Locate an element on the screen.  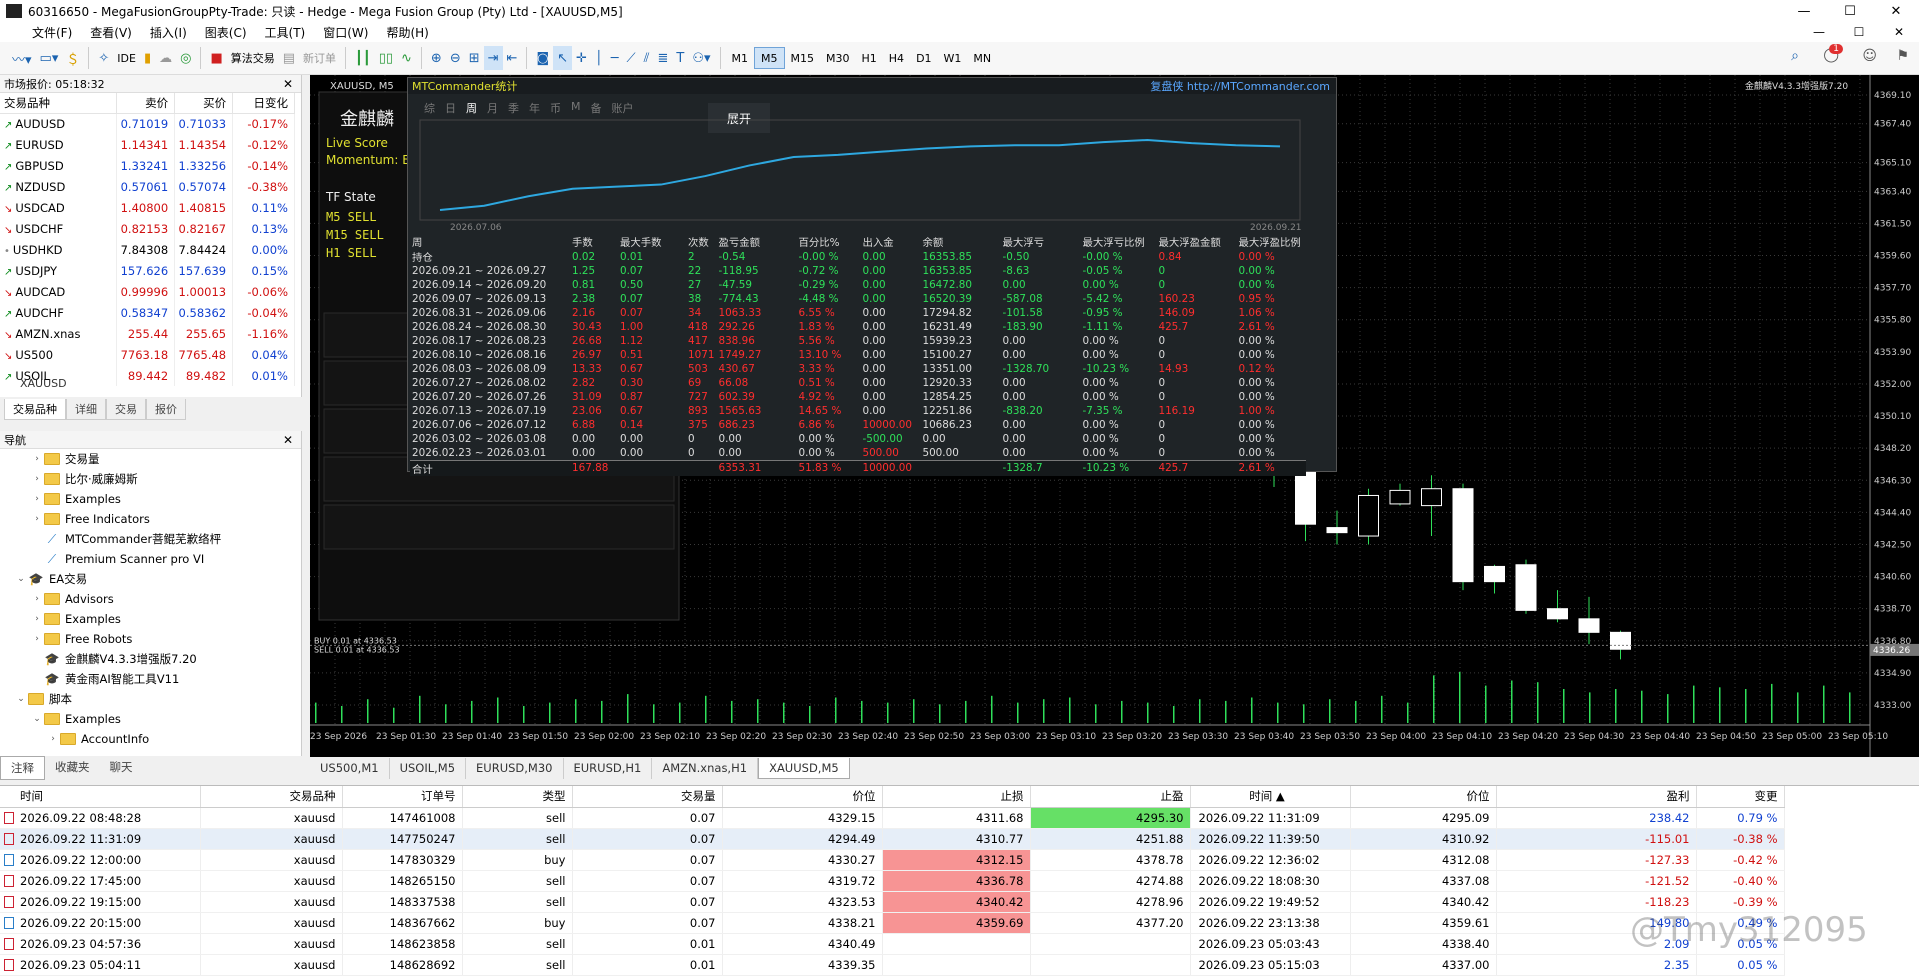
navigator-item: › AccountInfo is located at coordinates (150, 739).